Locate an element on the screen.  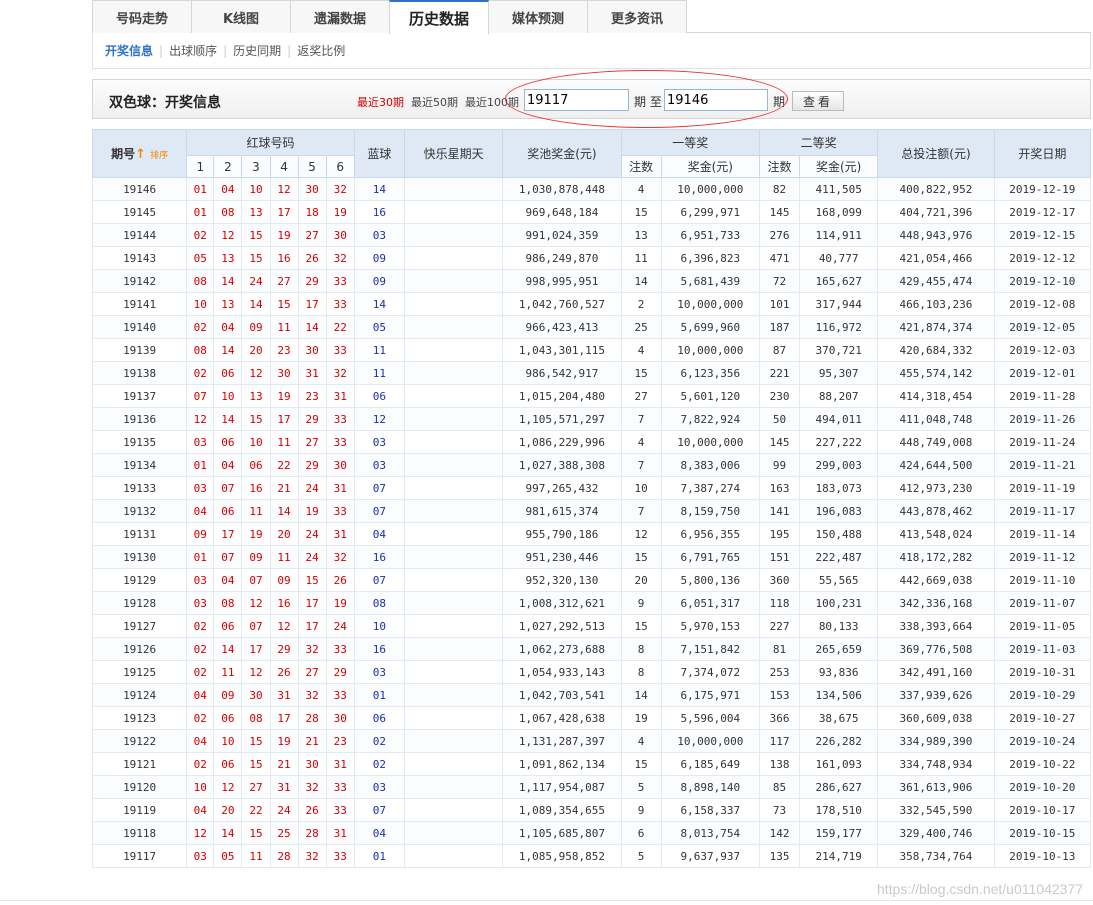
sort-link: 排序 is located at coordinates (159, 156).